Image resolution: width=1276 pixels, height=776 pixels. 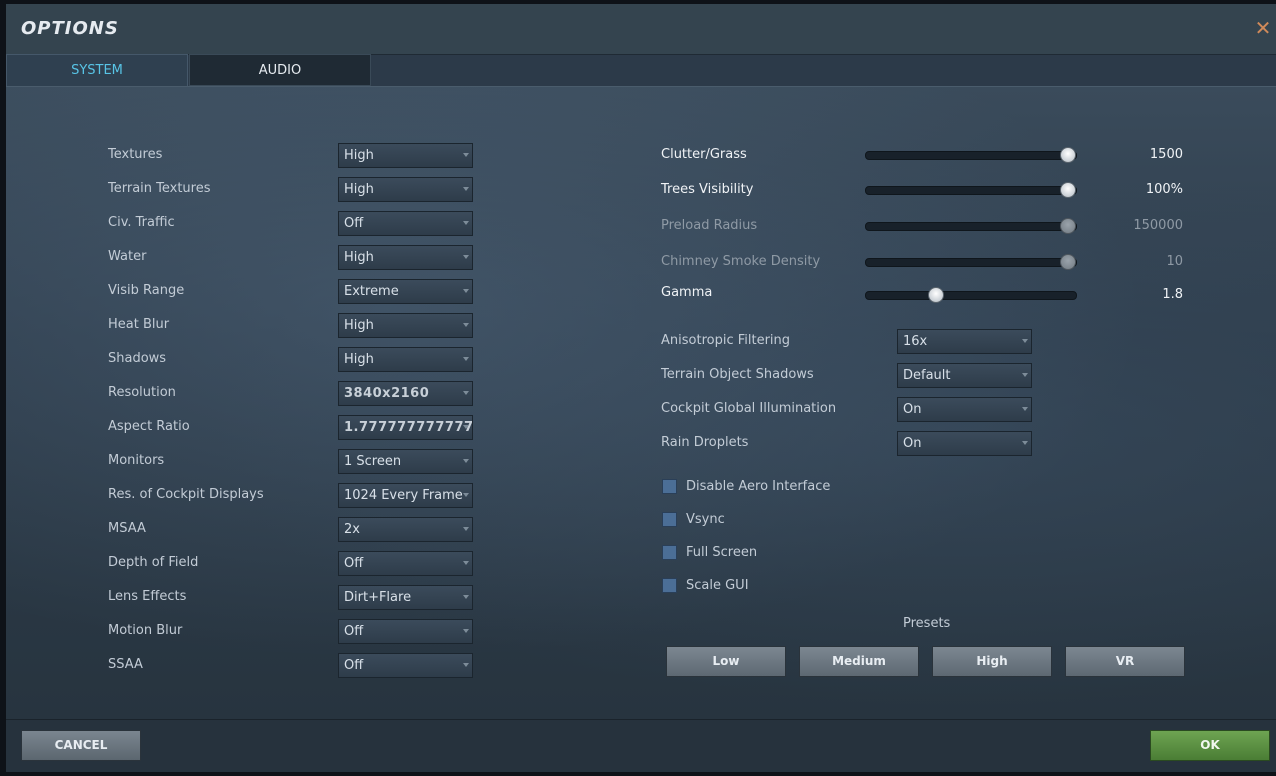 I want to click on select-value: Default, so click(x=927, y=375).